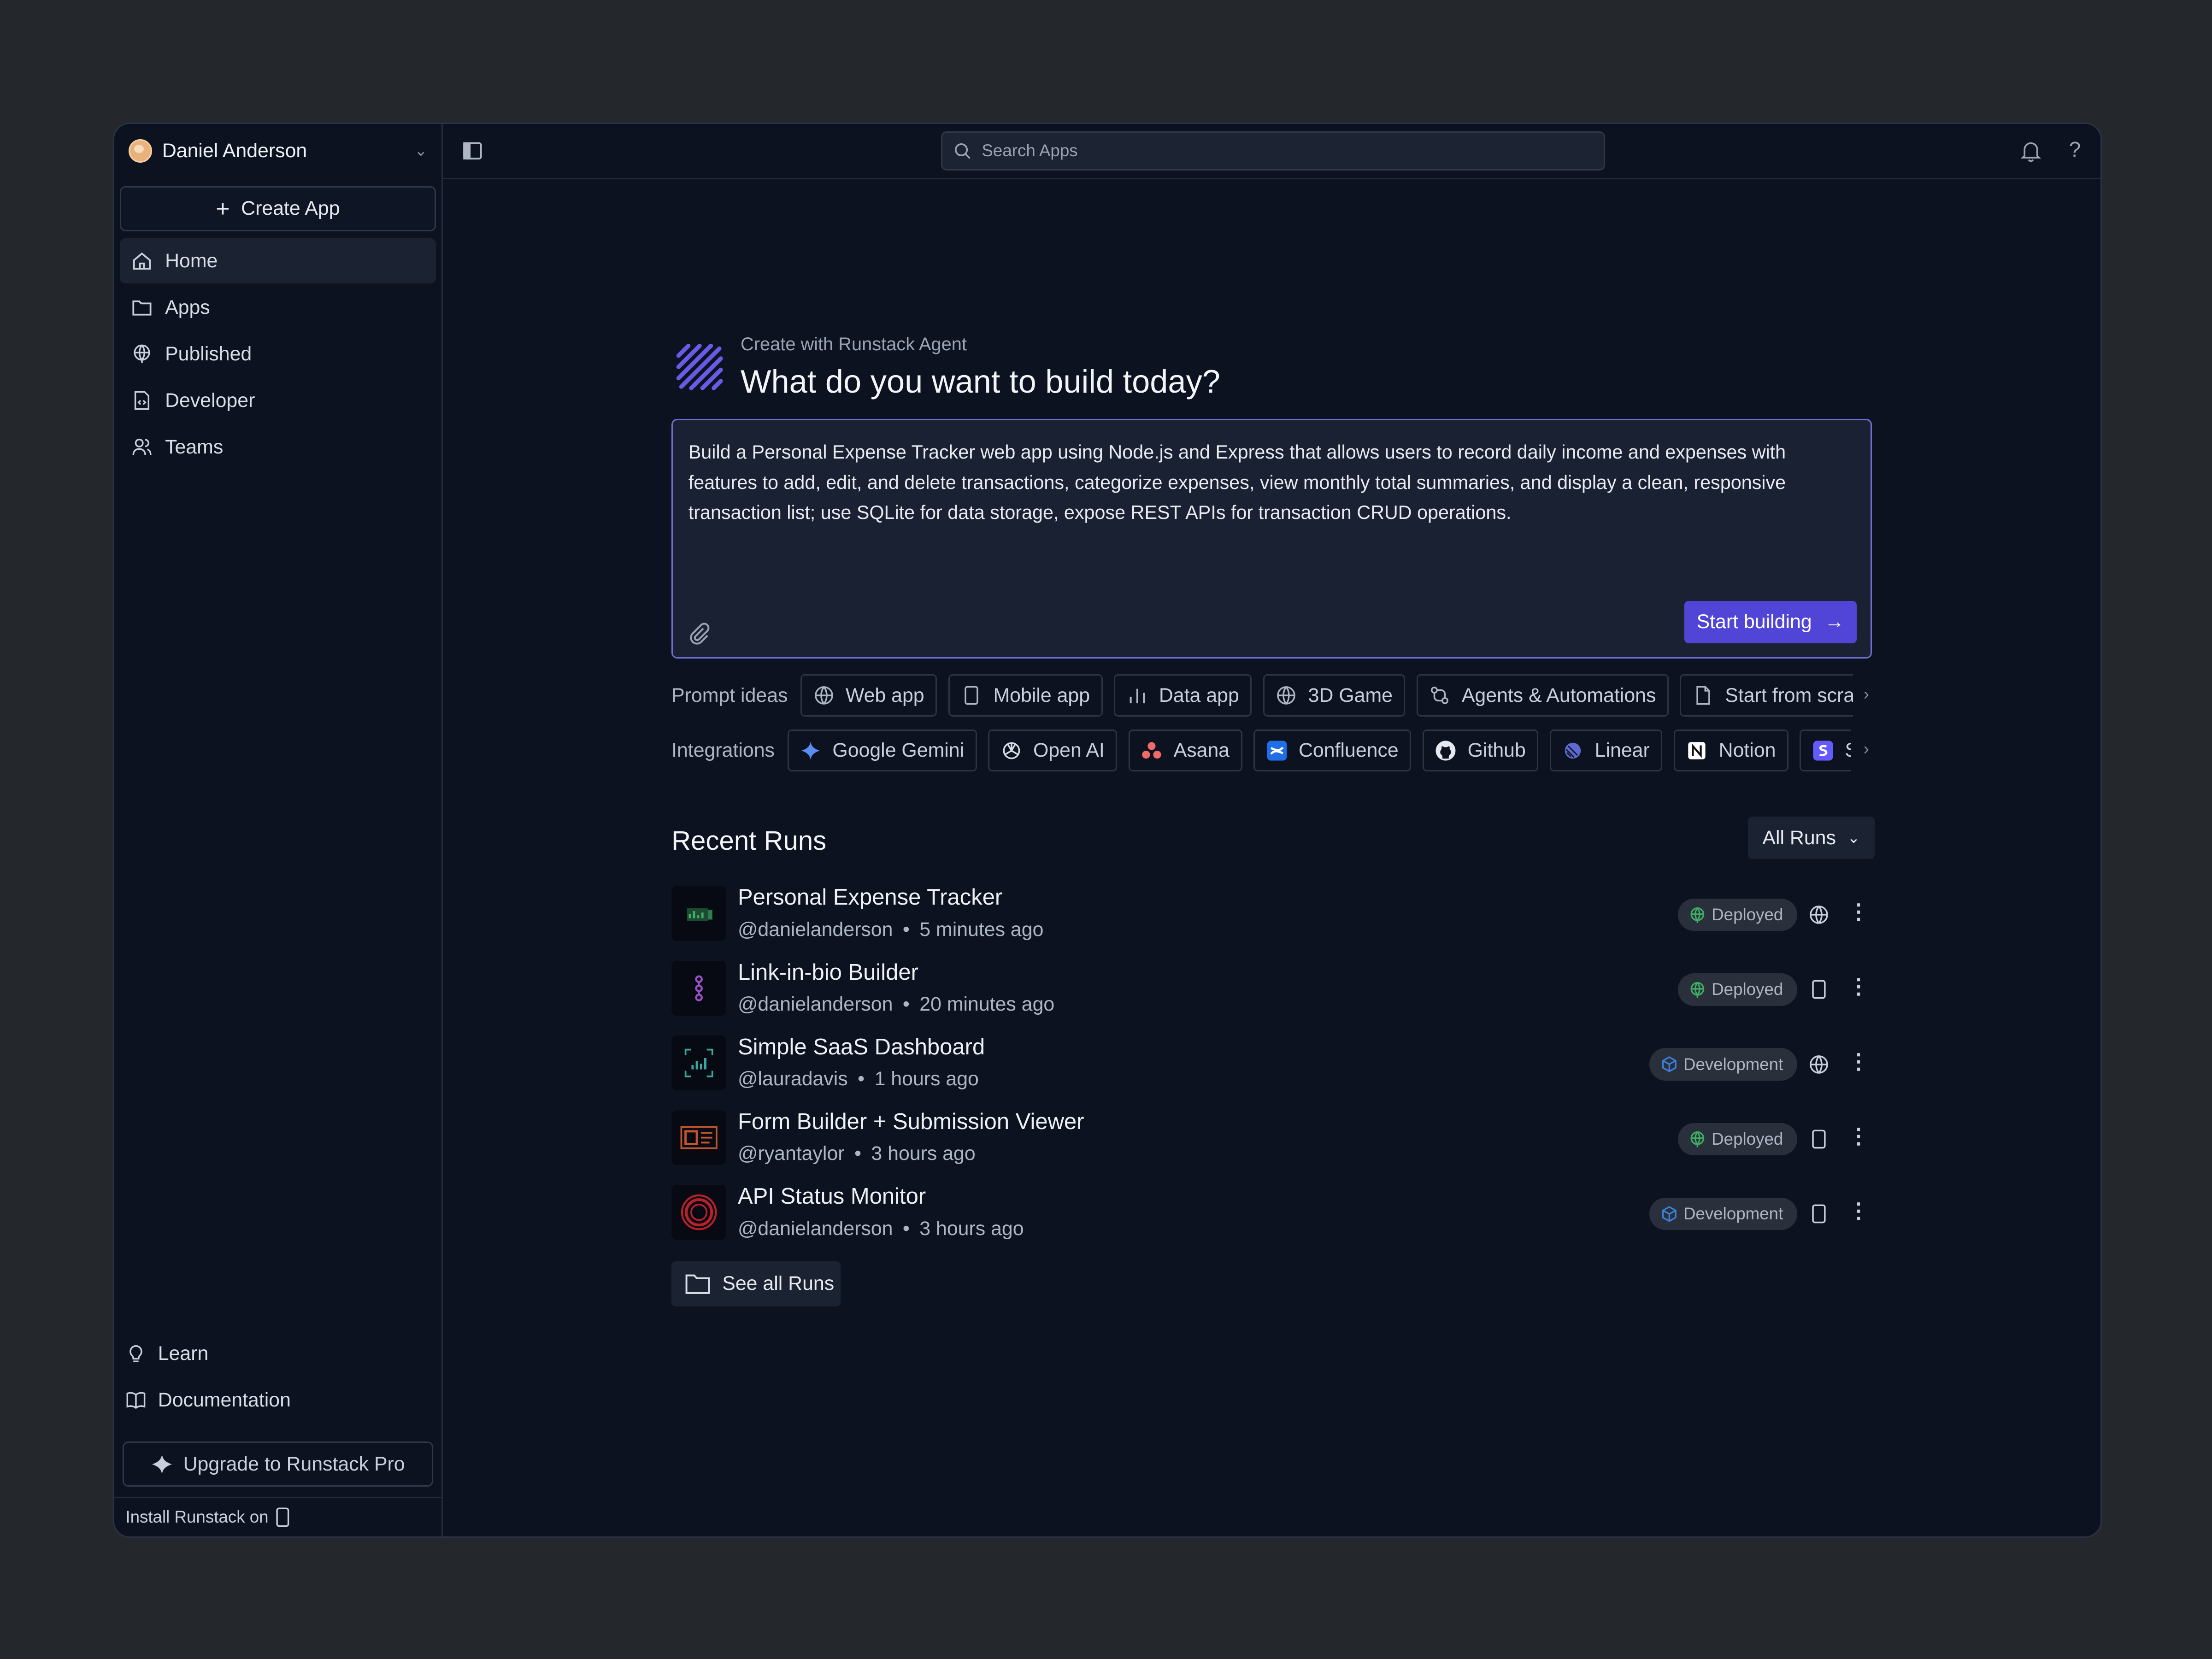 This screenshot has height=1659, width=2212. I want to click on see-all-runs-button: See all Runs, so click(756, 1283).